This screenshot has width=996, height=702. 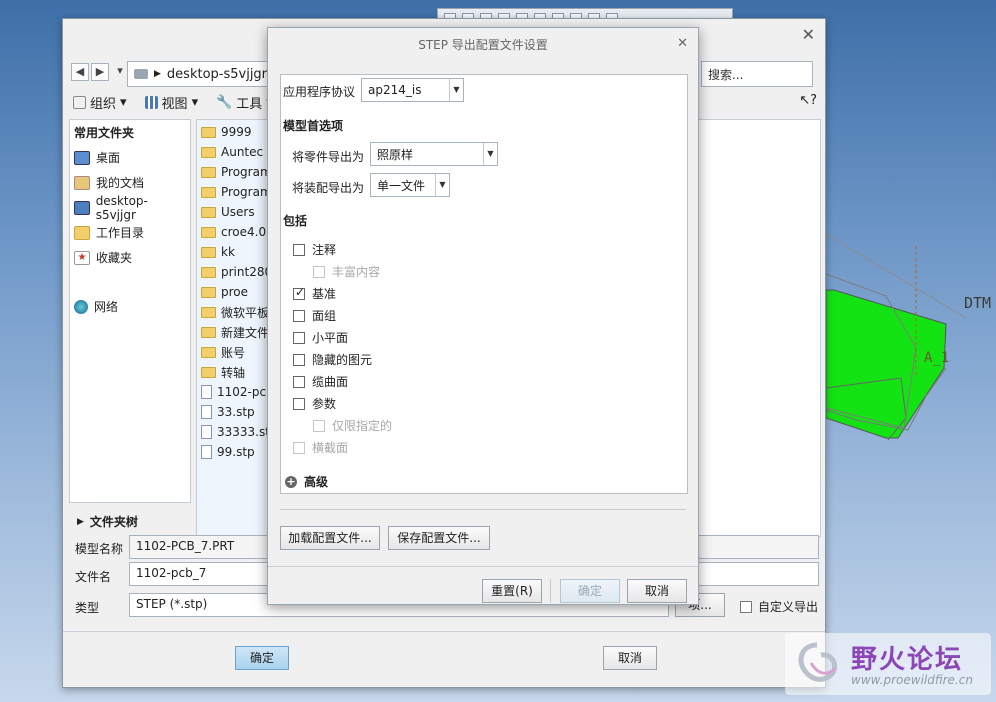 I want to click on option-label: 丰富内容, so click(x=356, y=272).